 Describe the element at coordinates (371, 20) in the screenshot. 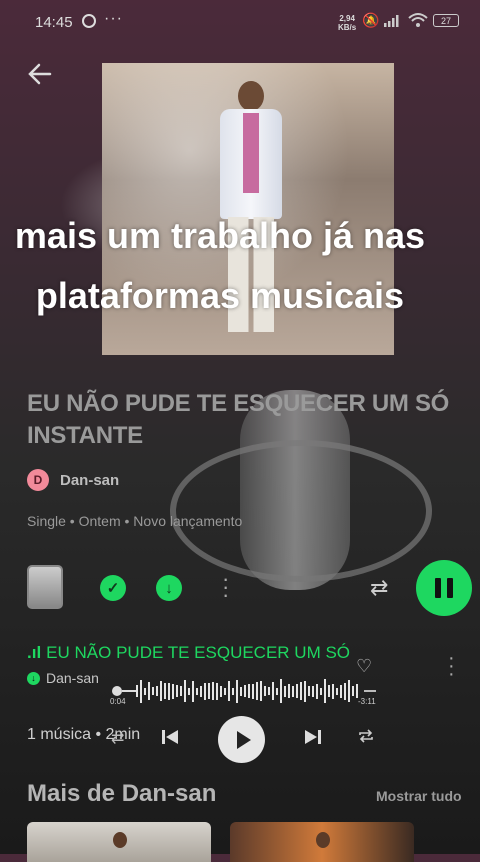

I see `mute-icon: 🔕` at that location.